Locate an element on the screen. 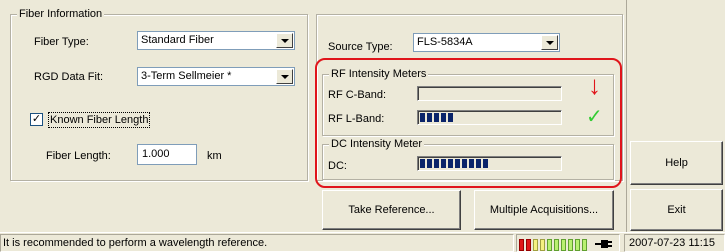  source-type-label: Source Type: is located at coordinates (360, 47).